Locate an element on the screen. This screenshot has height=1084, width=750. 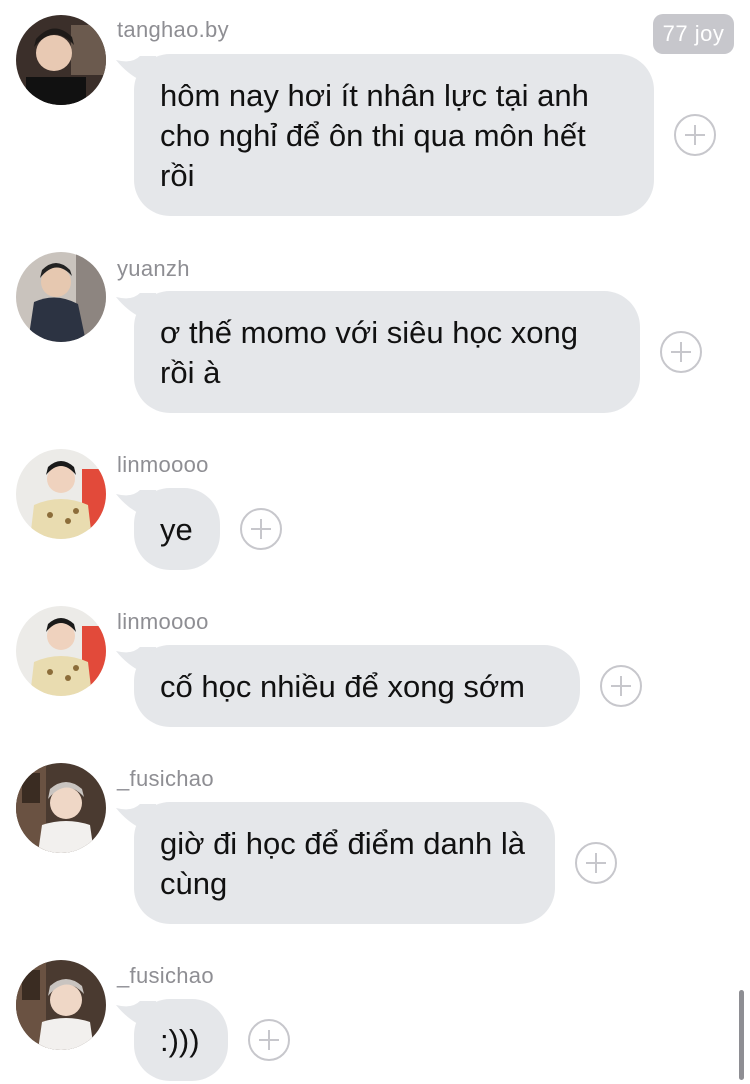
message-text: cố học nhiều để xong sớm is located at coordinates (342, 686).